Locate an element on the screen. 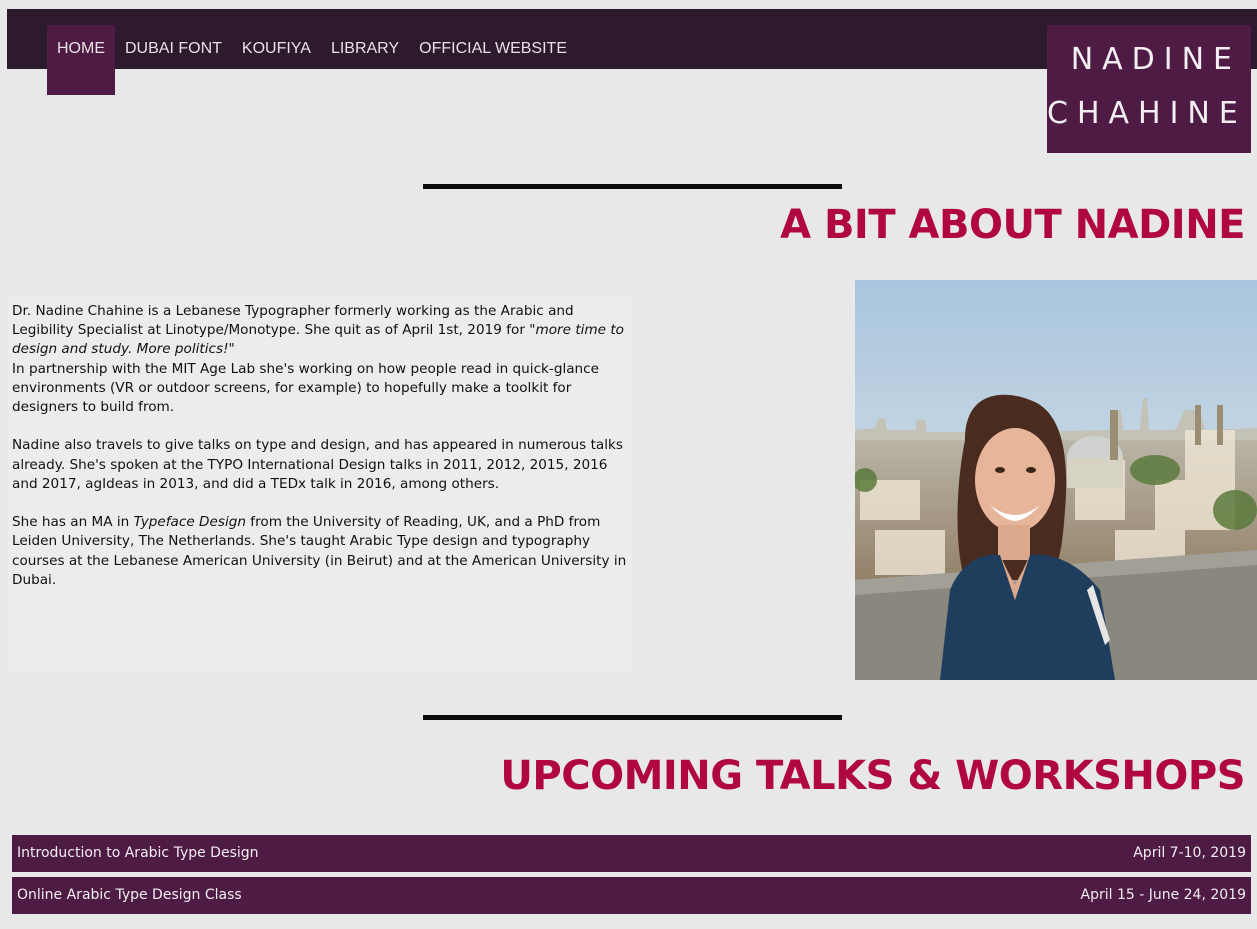 The width and height of the screenshot is (1257, 929). site-logo: NADINE CHAHINE is located at coordinates (1149, 89).